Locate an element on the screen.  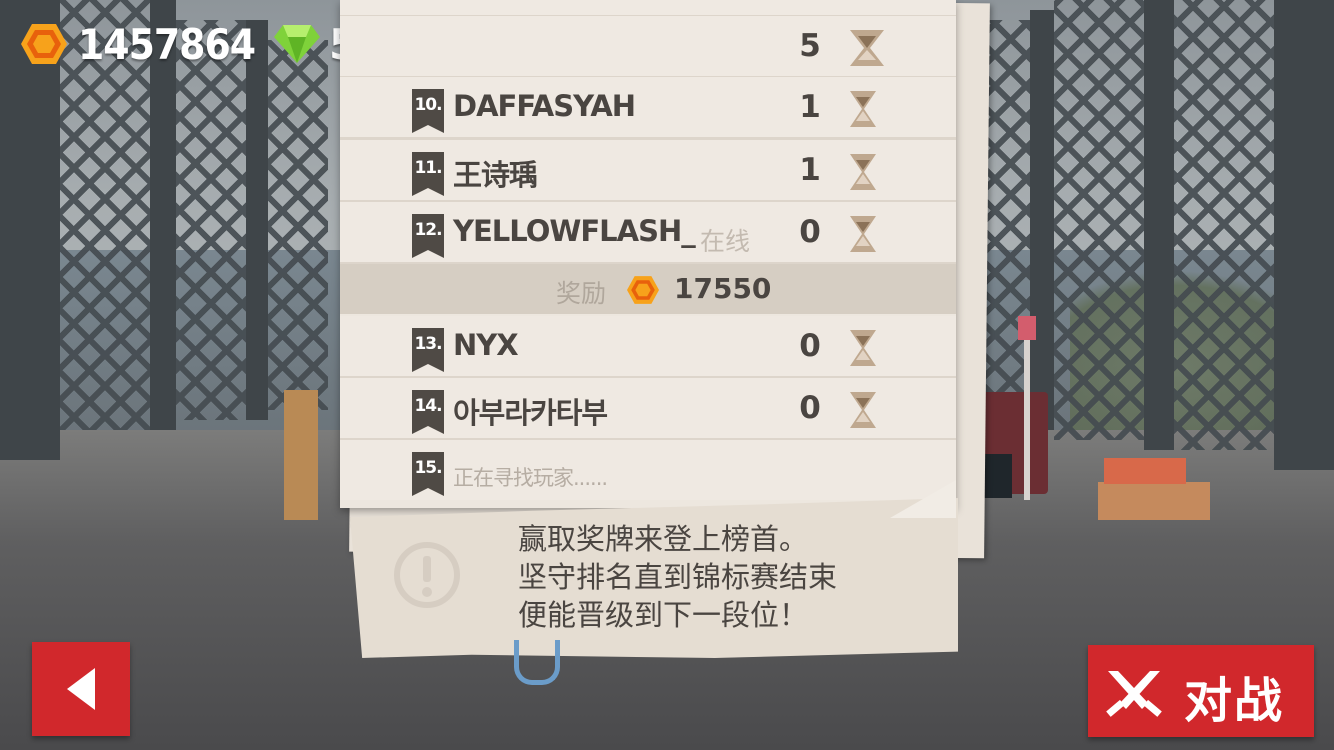
gem-icon is located at coordinates (297, 44).